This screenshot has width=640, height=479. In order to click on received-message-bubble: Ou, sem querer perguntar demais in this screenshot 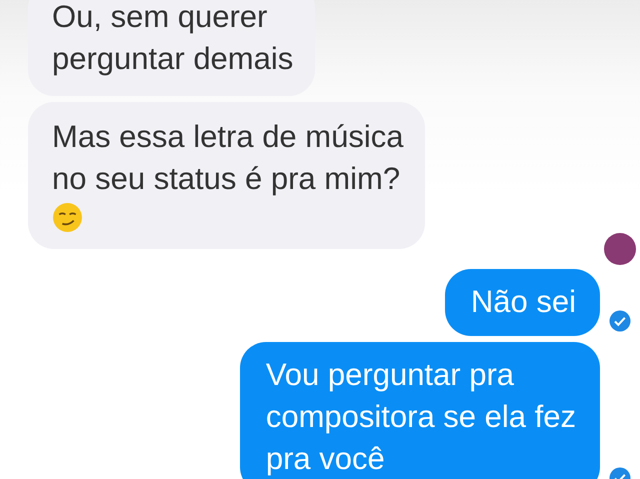, I will do `click(172, 48)`.